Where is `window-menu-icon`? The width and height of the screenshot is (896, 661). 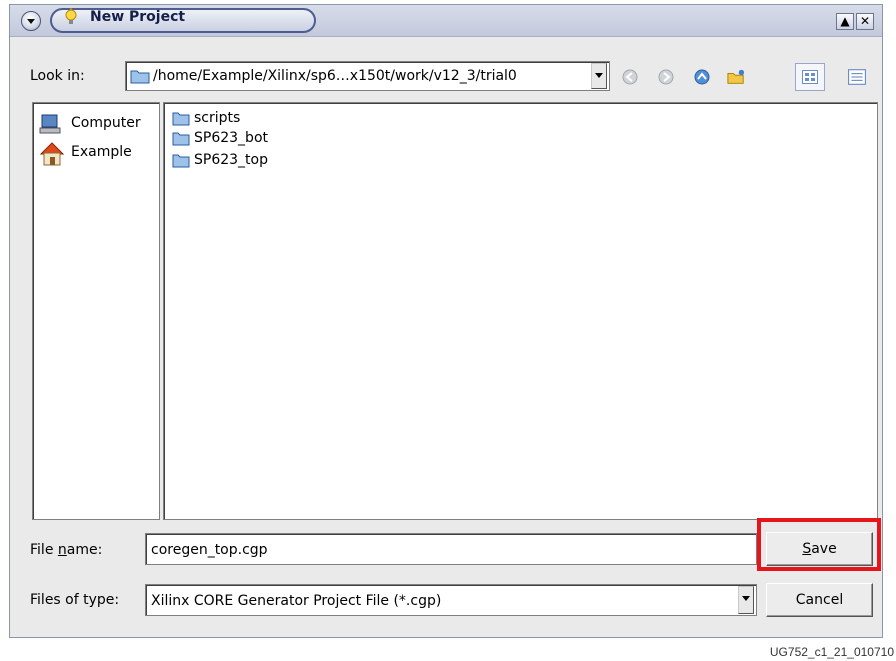 window-menu-icon is located at coordinates (31, 21).